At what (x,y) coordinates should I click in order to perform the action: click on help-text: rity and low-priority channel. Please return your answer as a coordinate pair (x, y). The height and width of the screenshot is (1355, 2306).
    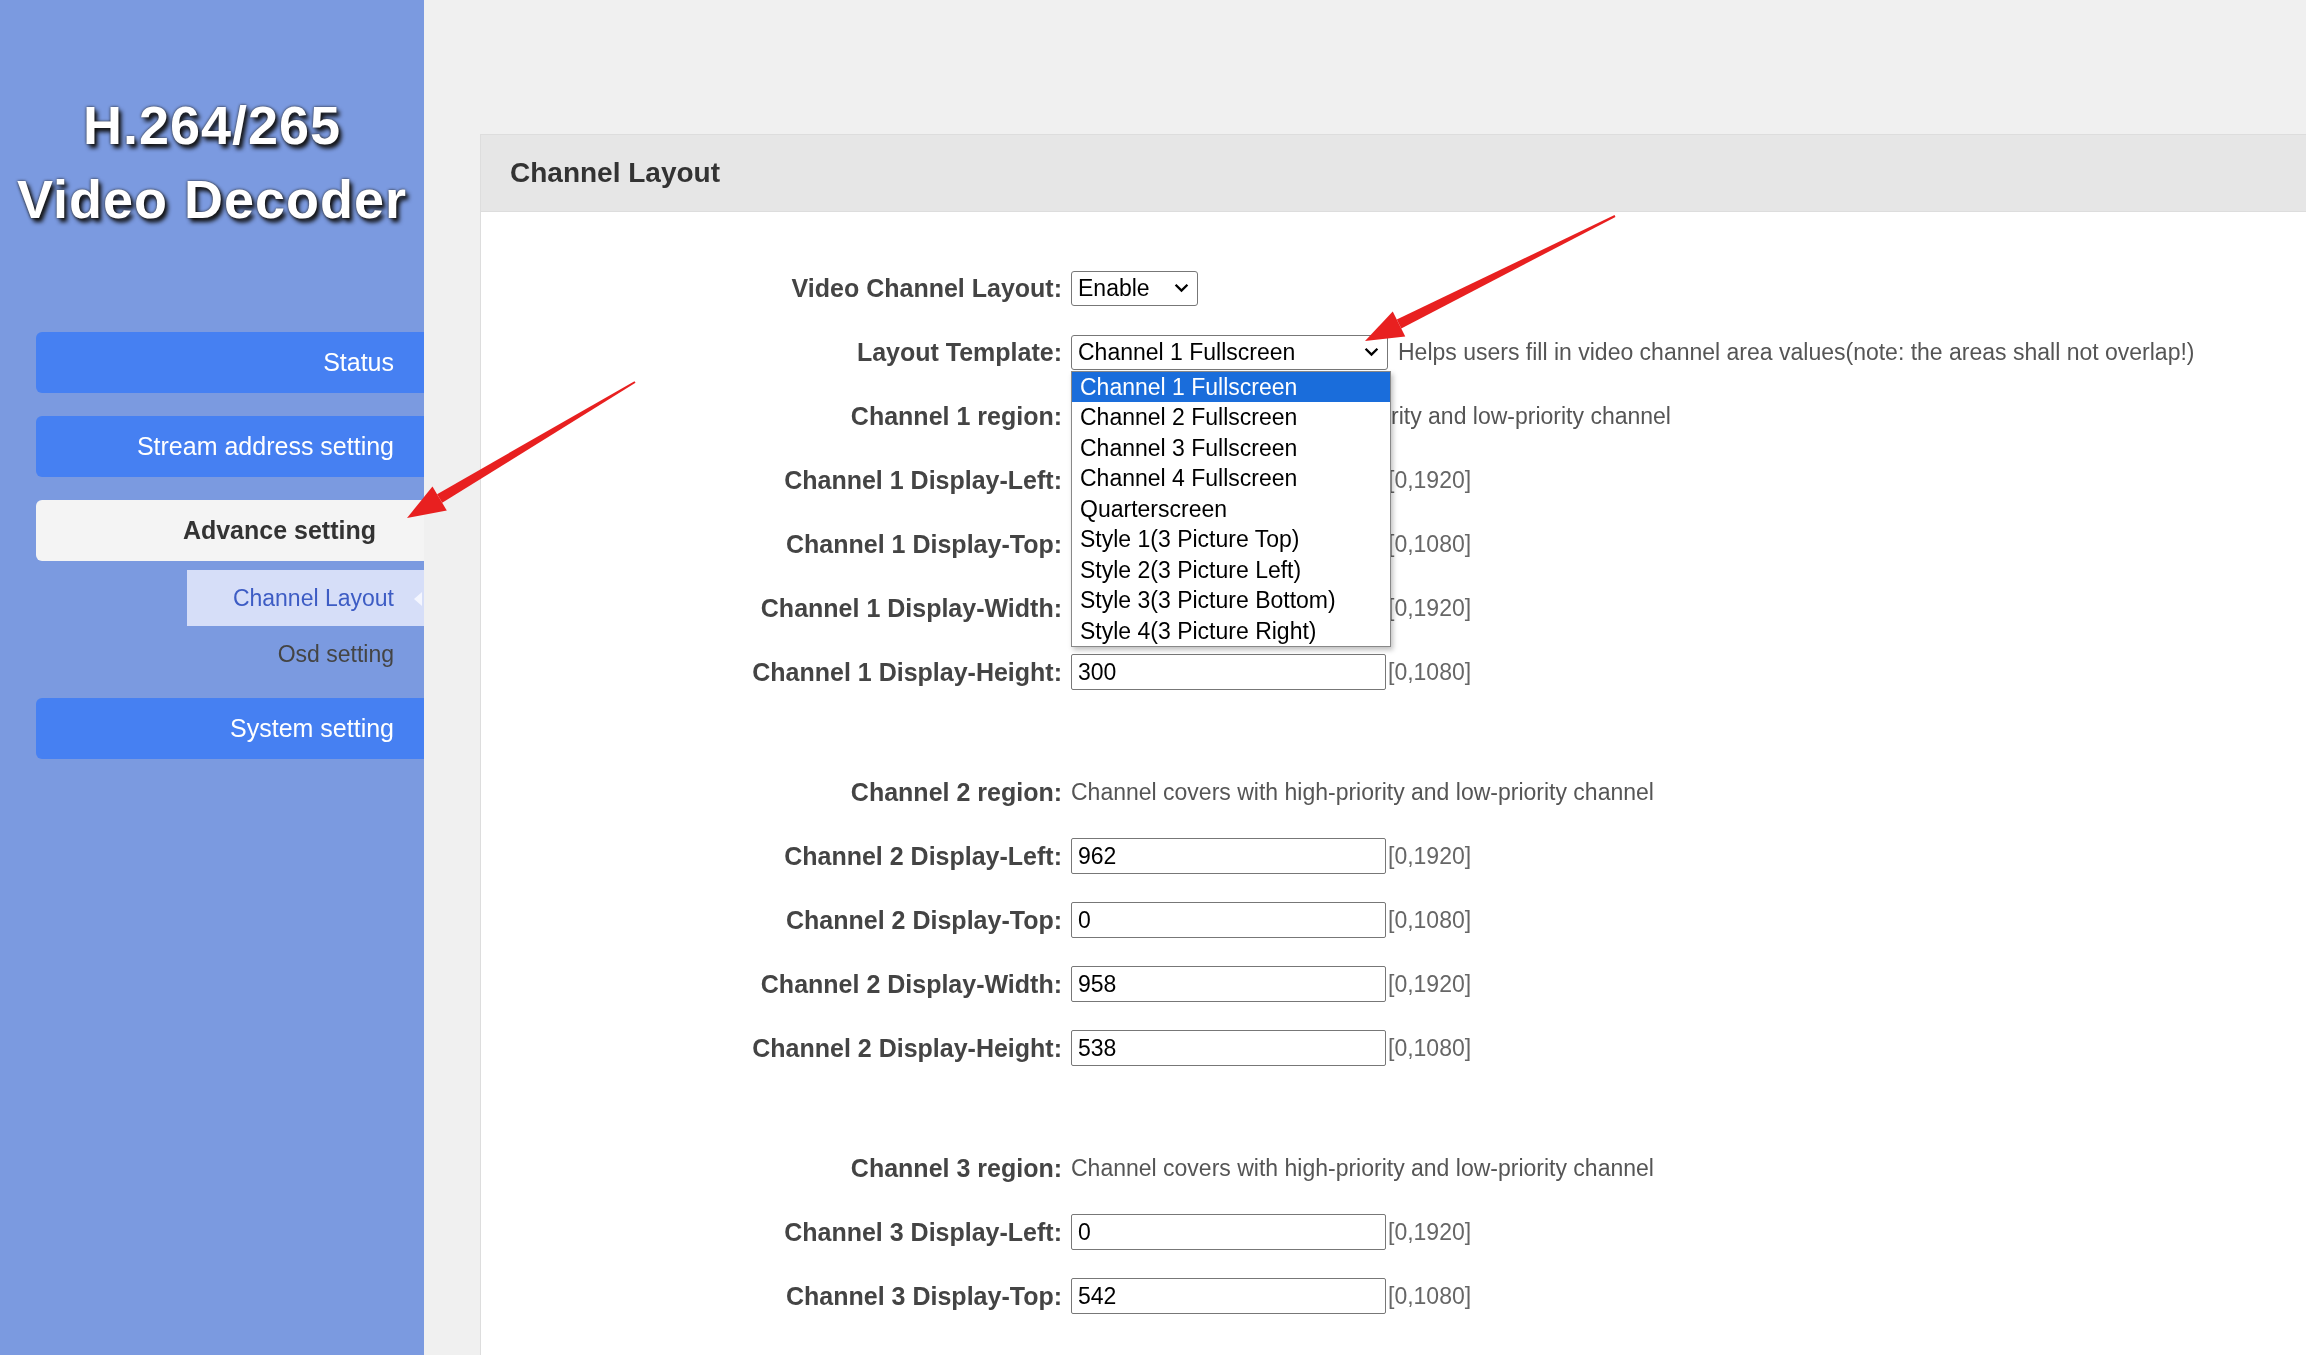
    Looking at the image, I should click on (1531, 416).